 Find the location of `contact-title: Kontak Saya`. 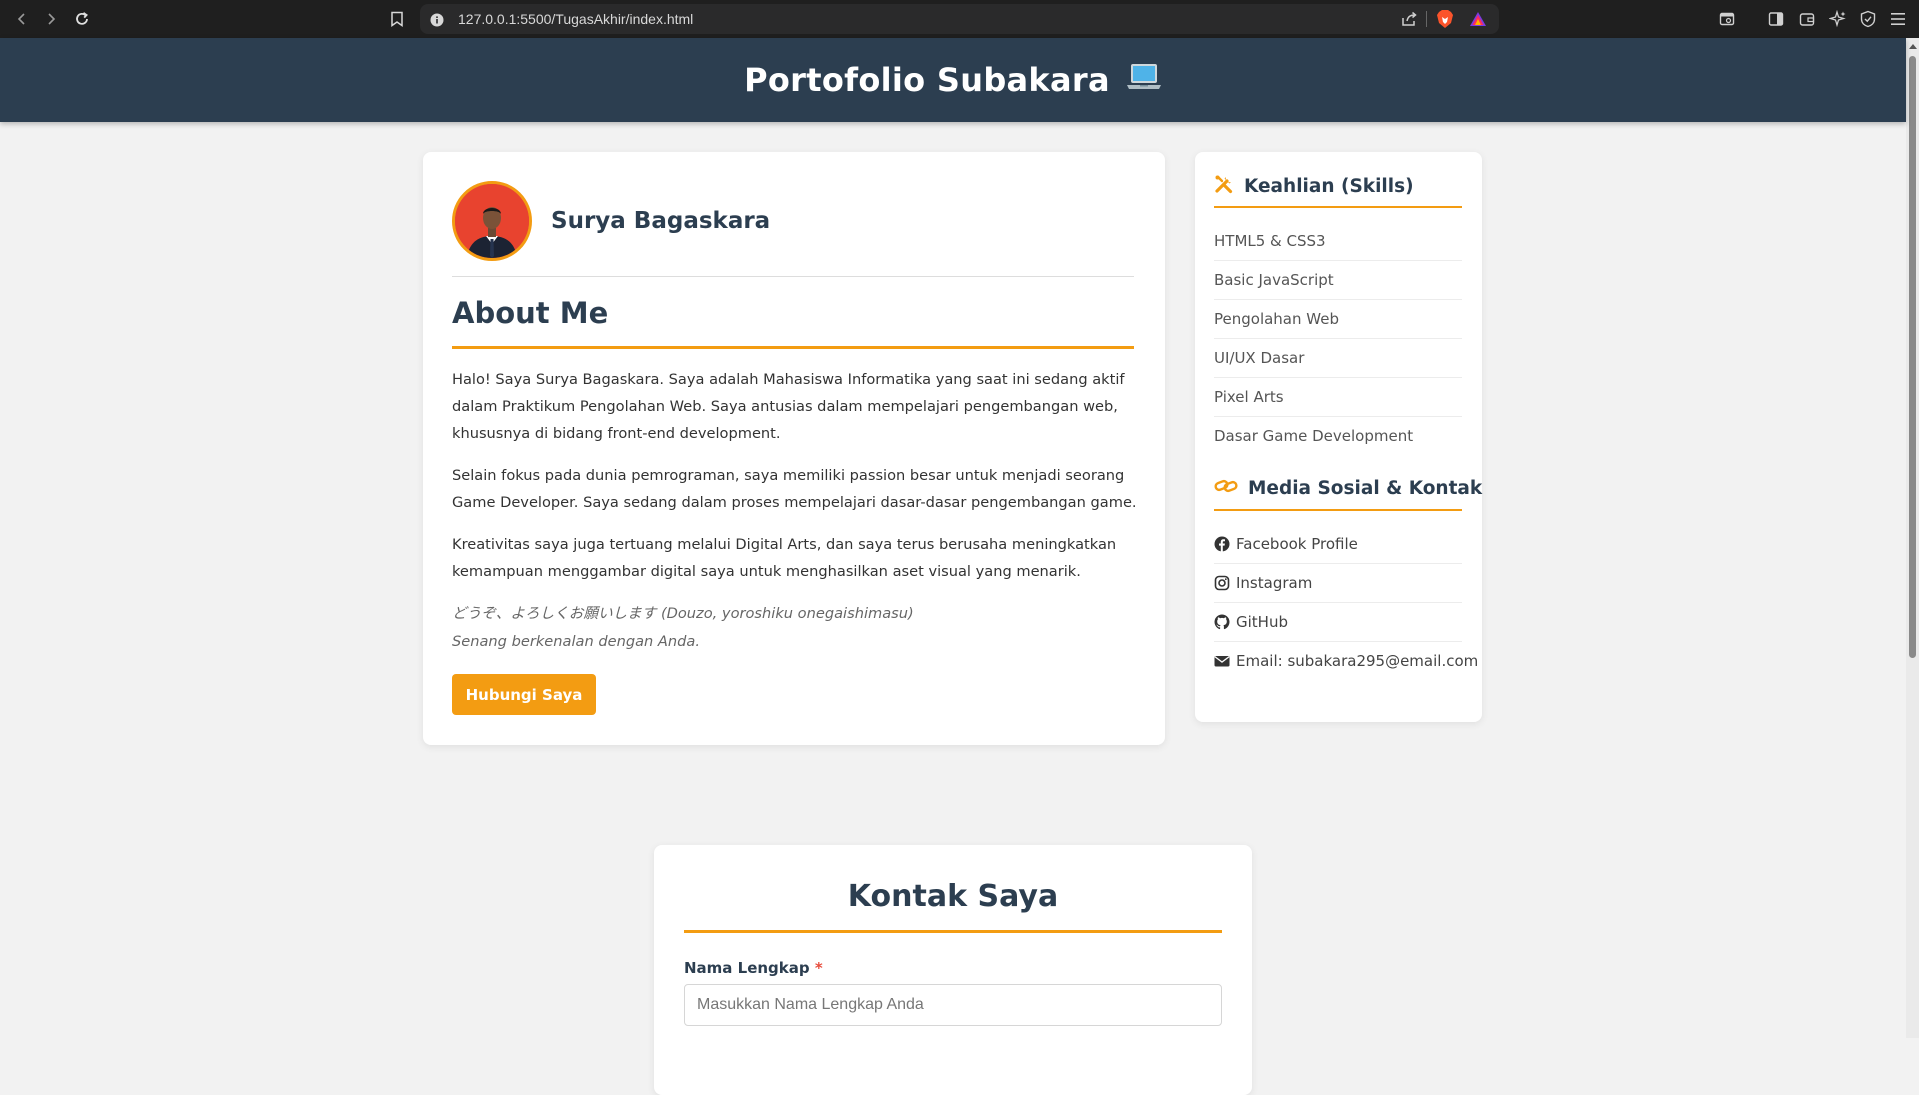

contact-title: Kontak Saya is located at coordinates (953, 896).